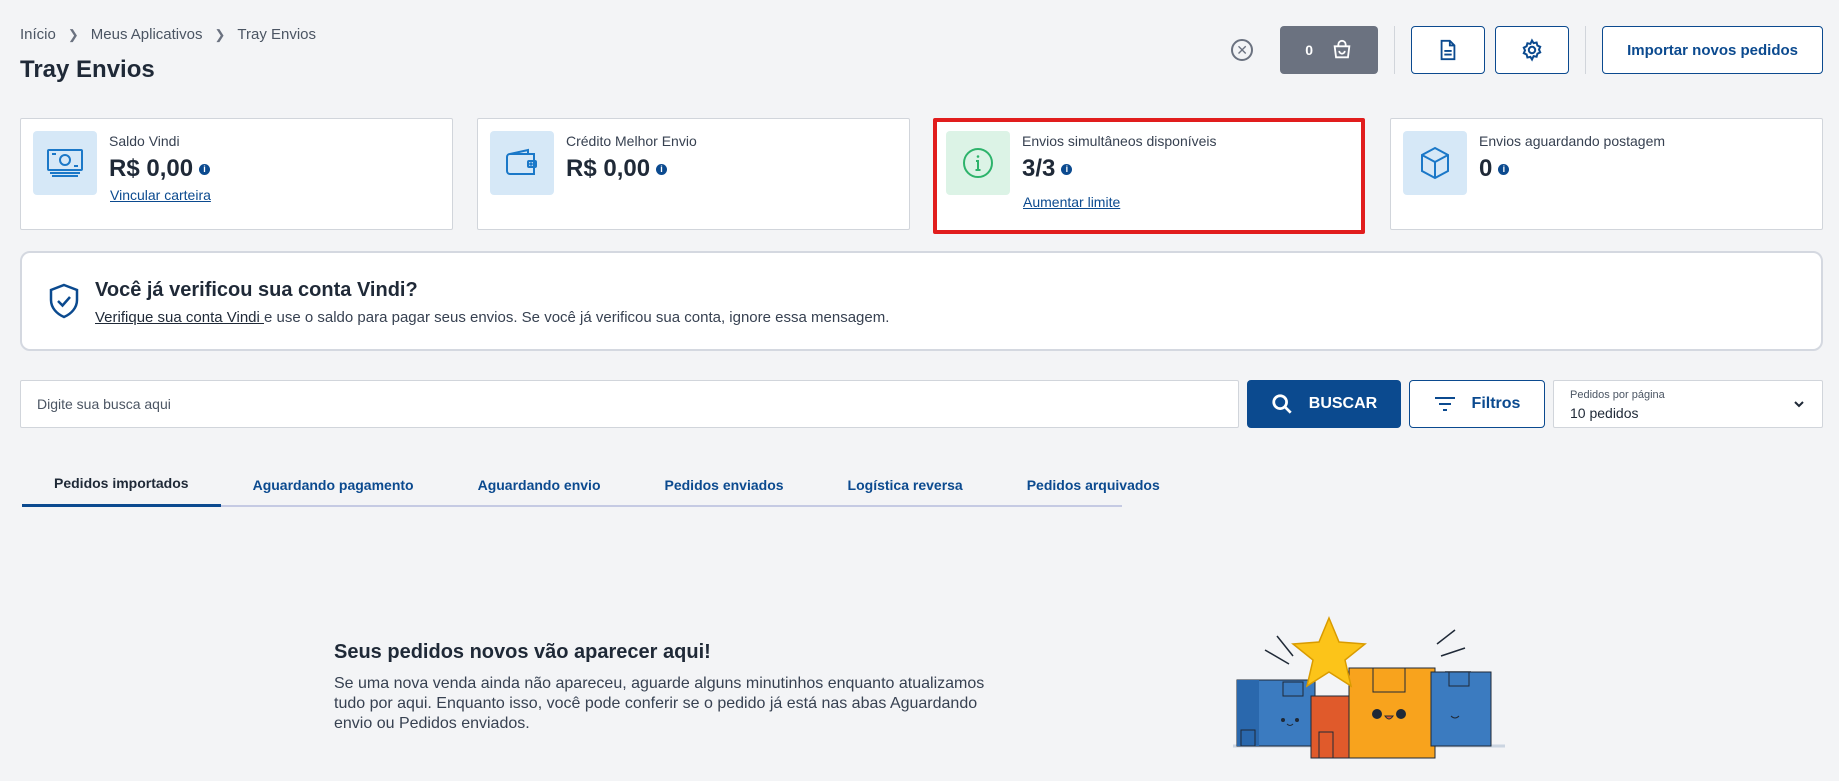 The height and width of the screenshot is (781, 1839). I want to click on document-icon, so click(1448, 50).